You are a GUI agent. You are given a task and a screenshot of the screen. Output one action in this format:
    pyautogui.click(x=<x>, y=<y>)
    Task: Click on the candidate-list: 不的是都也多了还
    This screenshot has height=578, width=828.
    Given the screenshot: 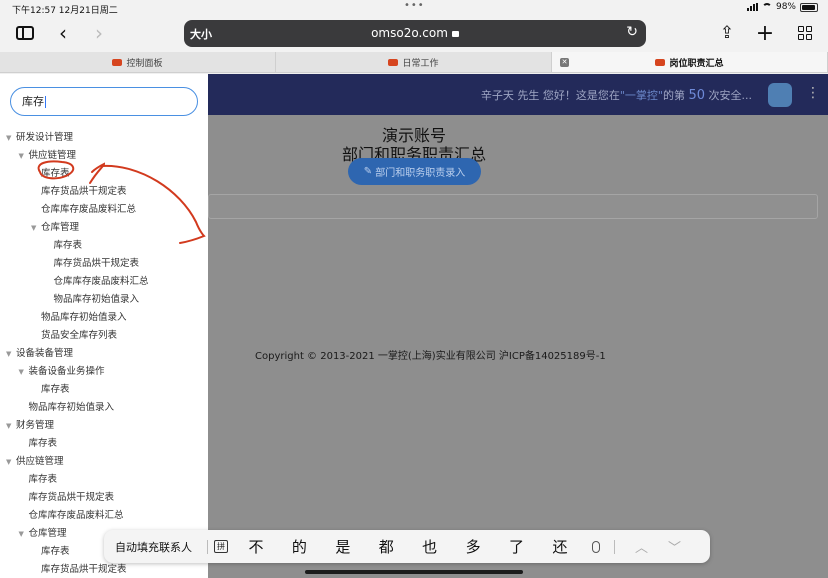 What is the action you would take?
    pyautogui.click(x=408, y=546)
    